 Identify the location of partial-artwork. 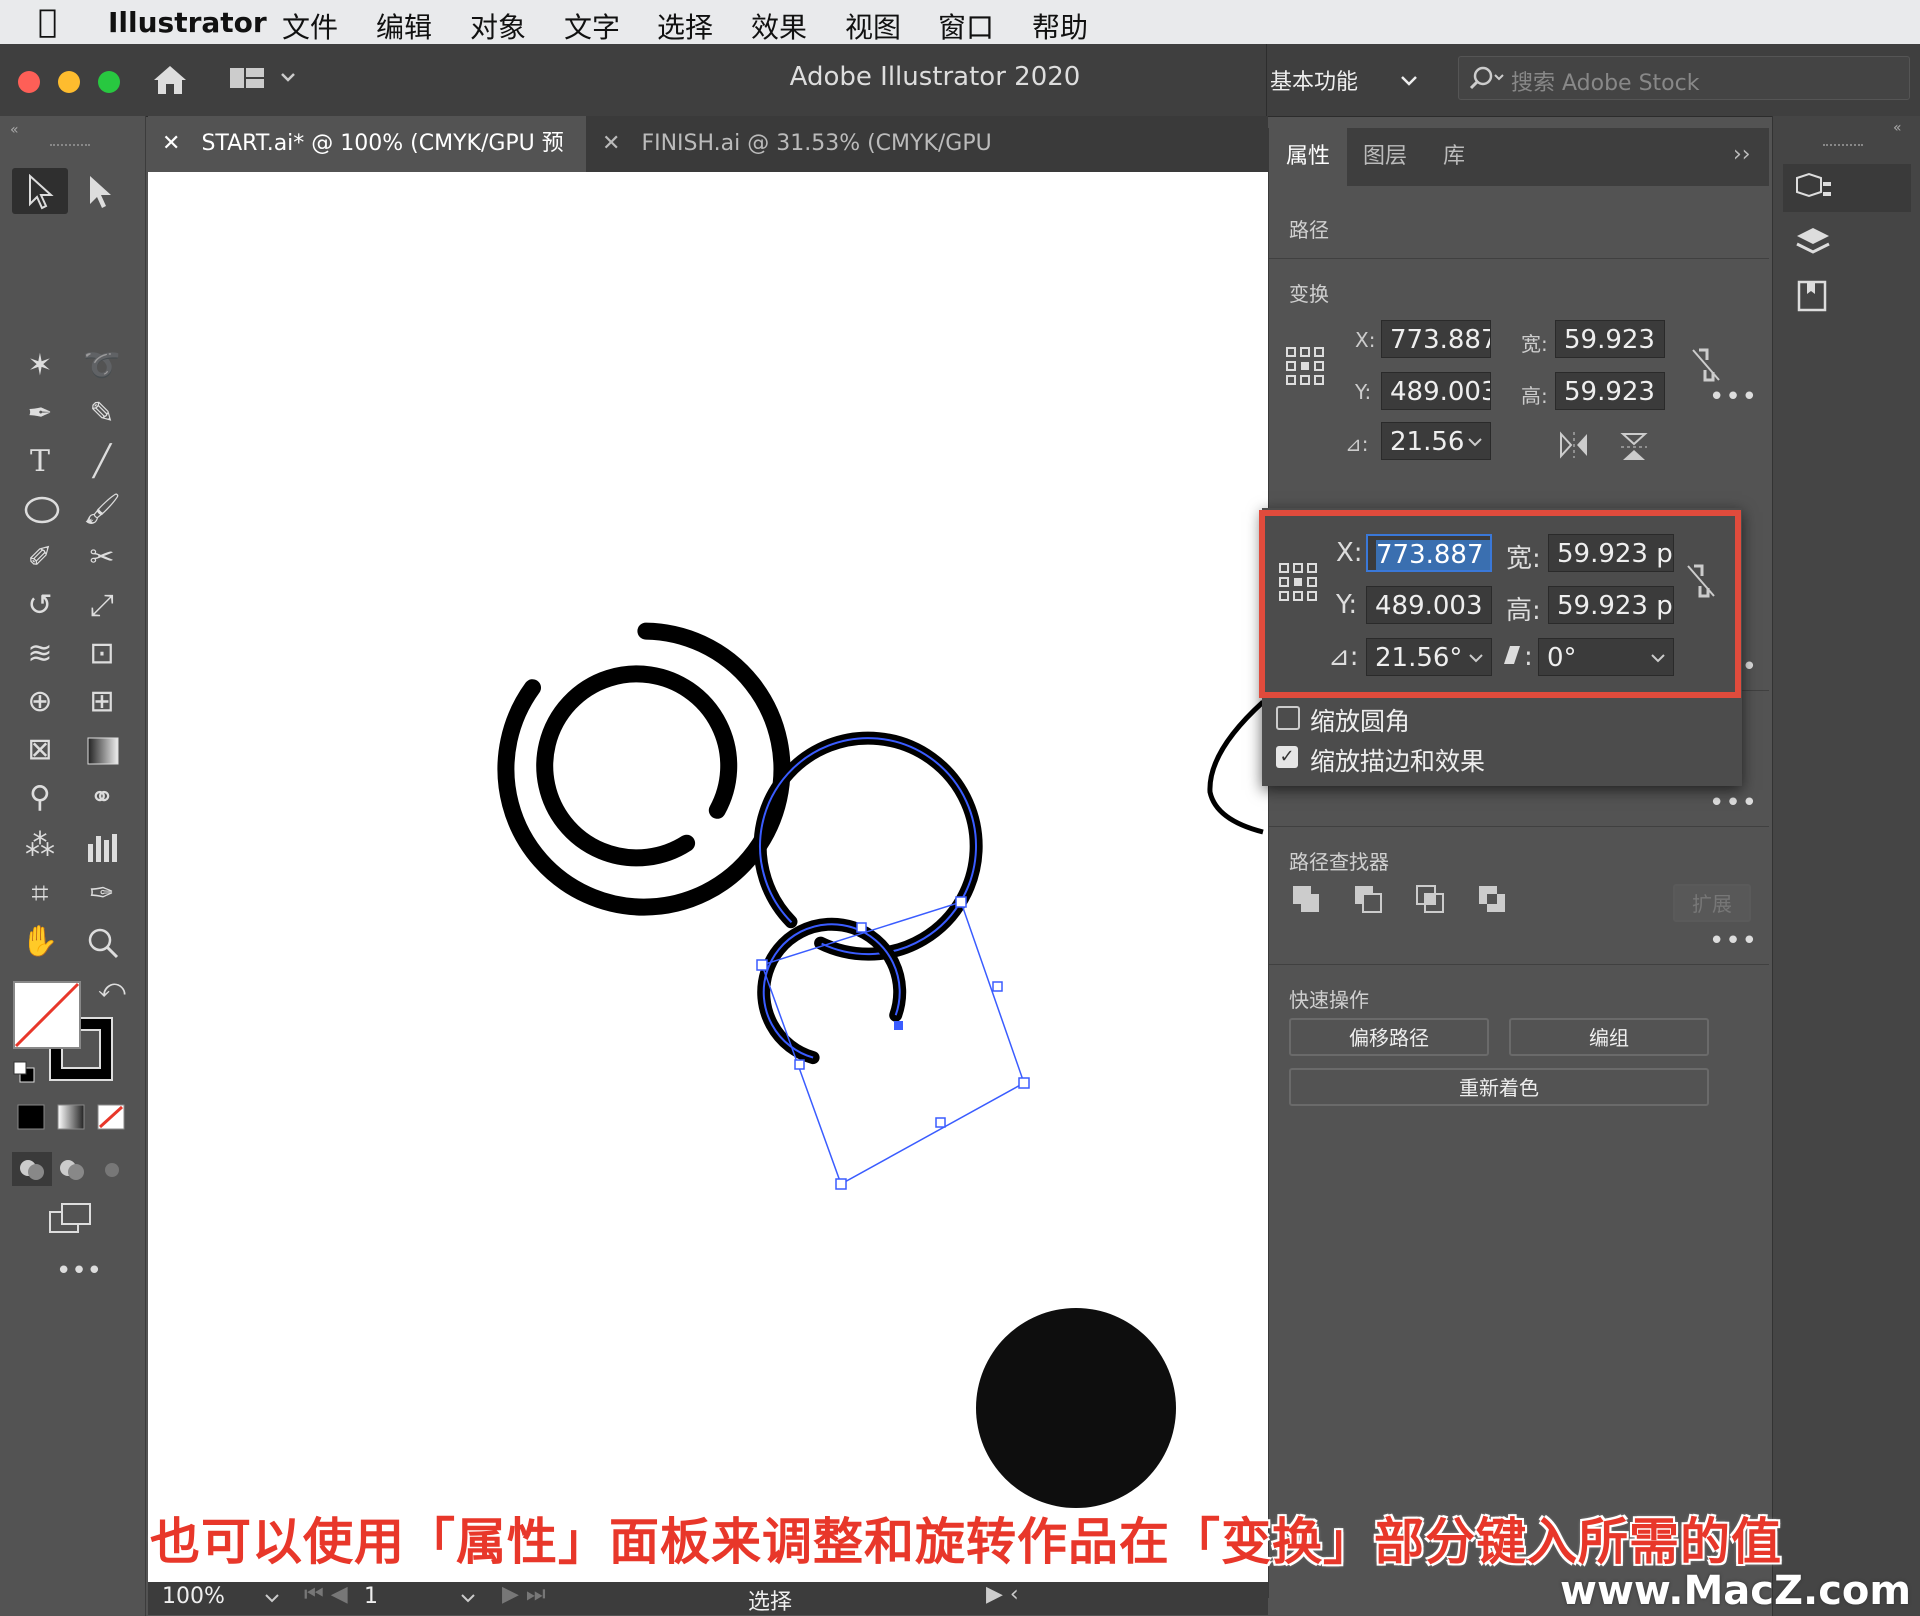
(1236, 767).